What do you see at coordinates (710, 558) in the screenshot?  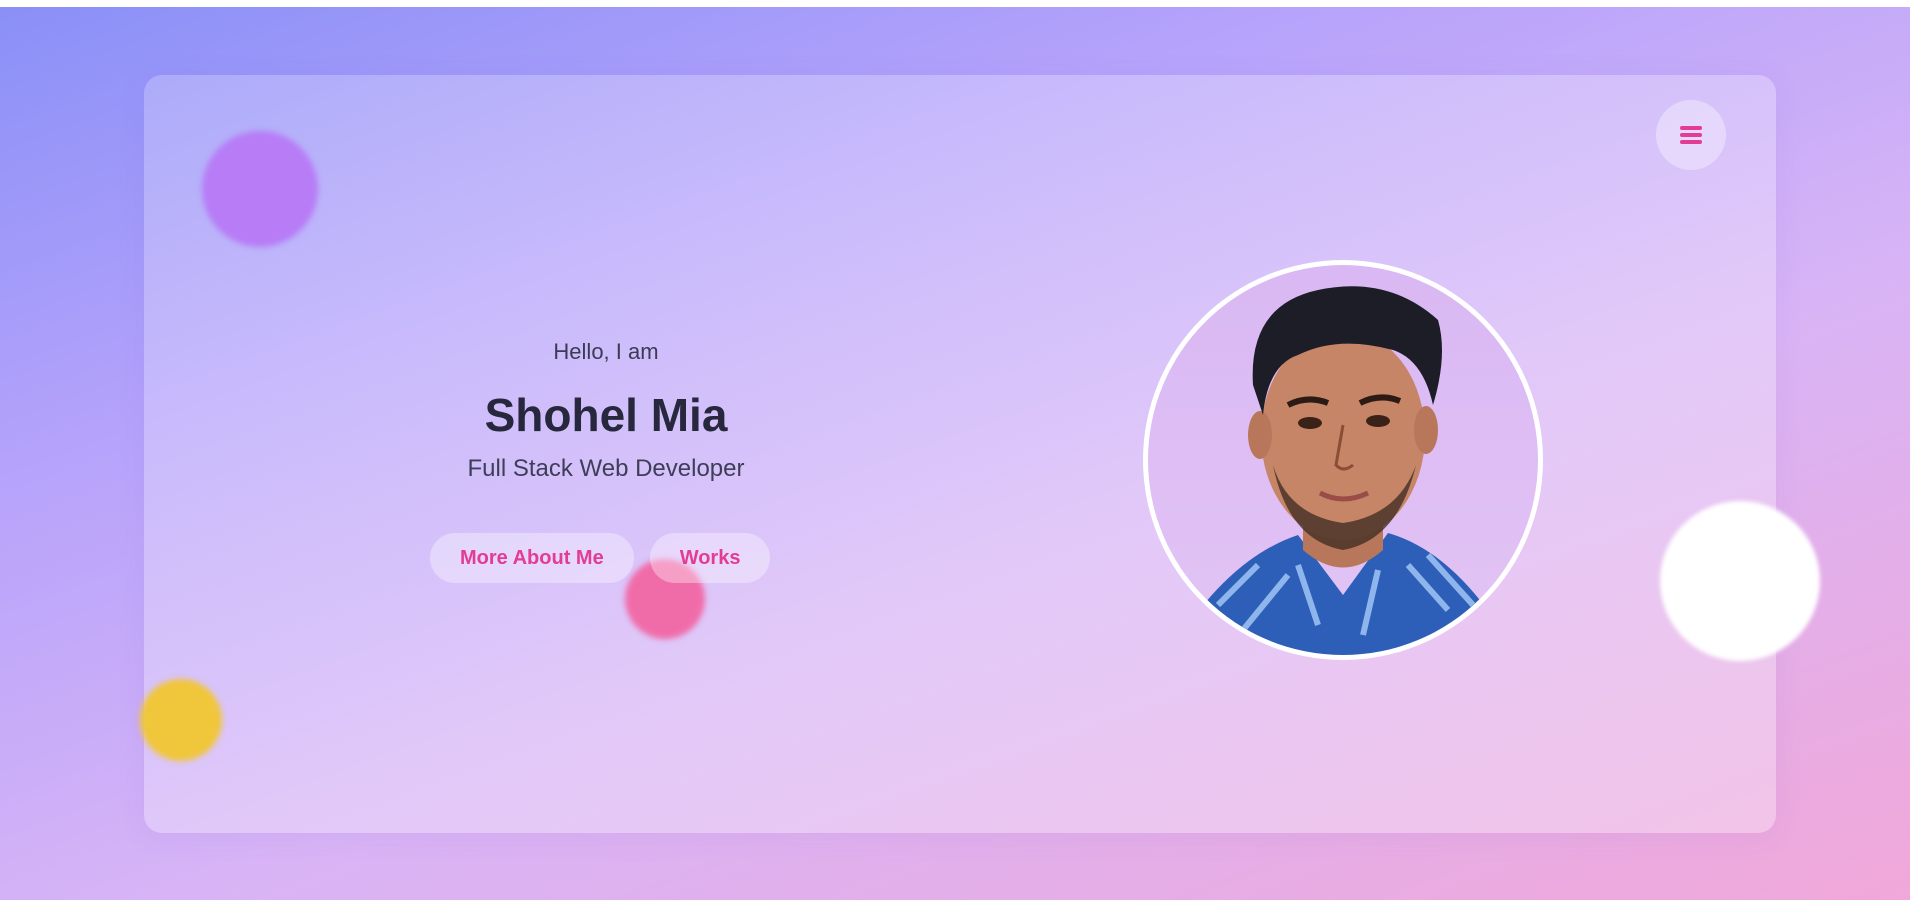 I see `works-button: Works` at bounding box center [710, 558].